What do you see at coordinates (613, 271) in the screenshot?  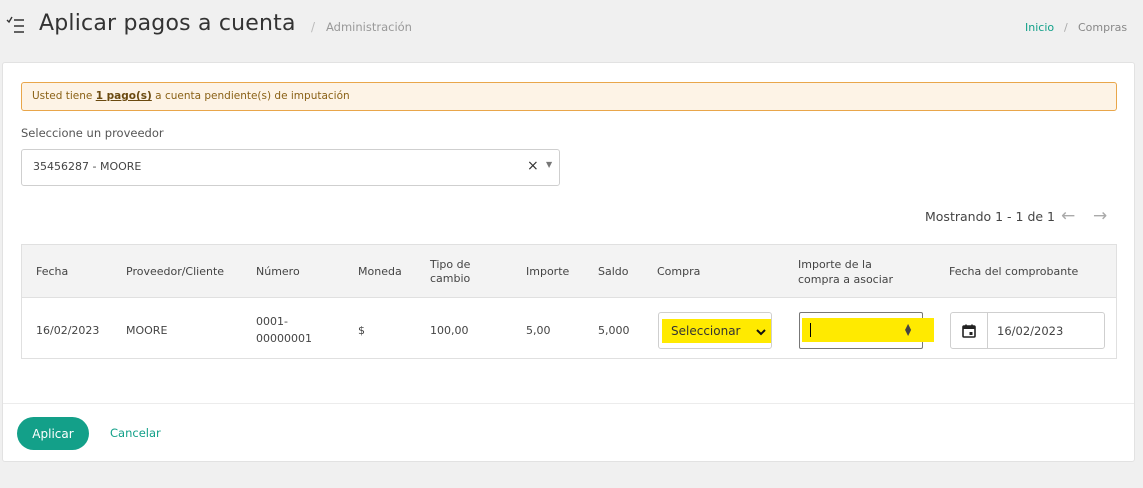 I see `header-saldo: Saldo` at bounding box center [613, 271].